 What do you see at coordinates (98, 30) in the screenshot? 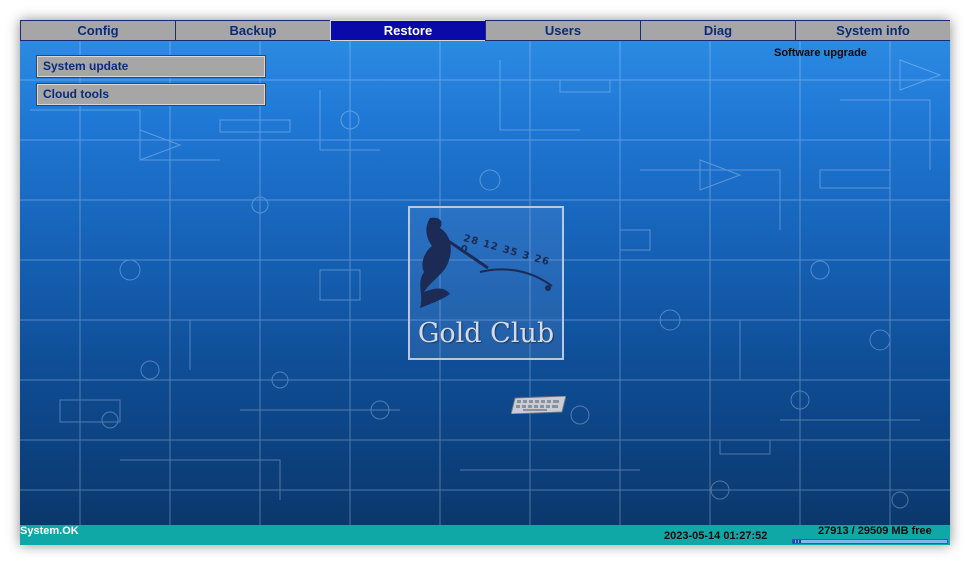
I see `tab-config: Config` at bounding box center [98, 30].